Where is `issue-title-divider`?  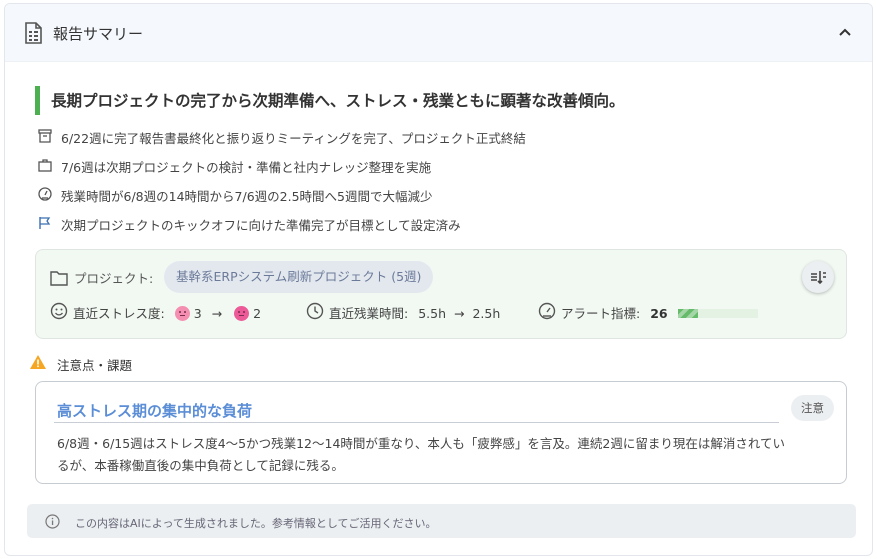
issue-title-divider is located at coordinates (416, 422).